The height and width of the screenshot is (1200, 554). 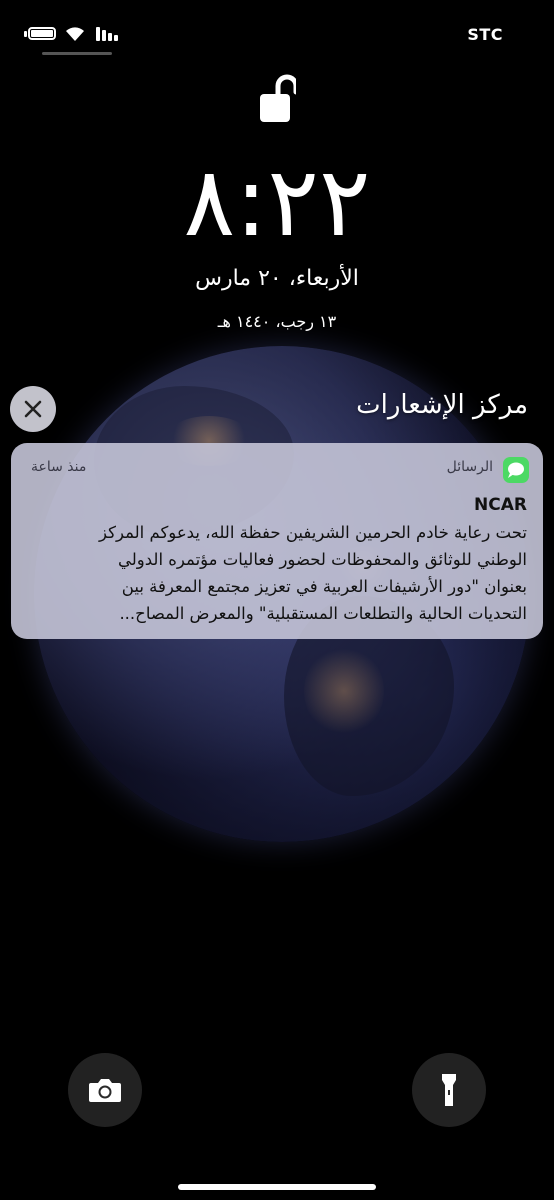 I want to click on status-bar: STC, so click(x=277, y=30).